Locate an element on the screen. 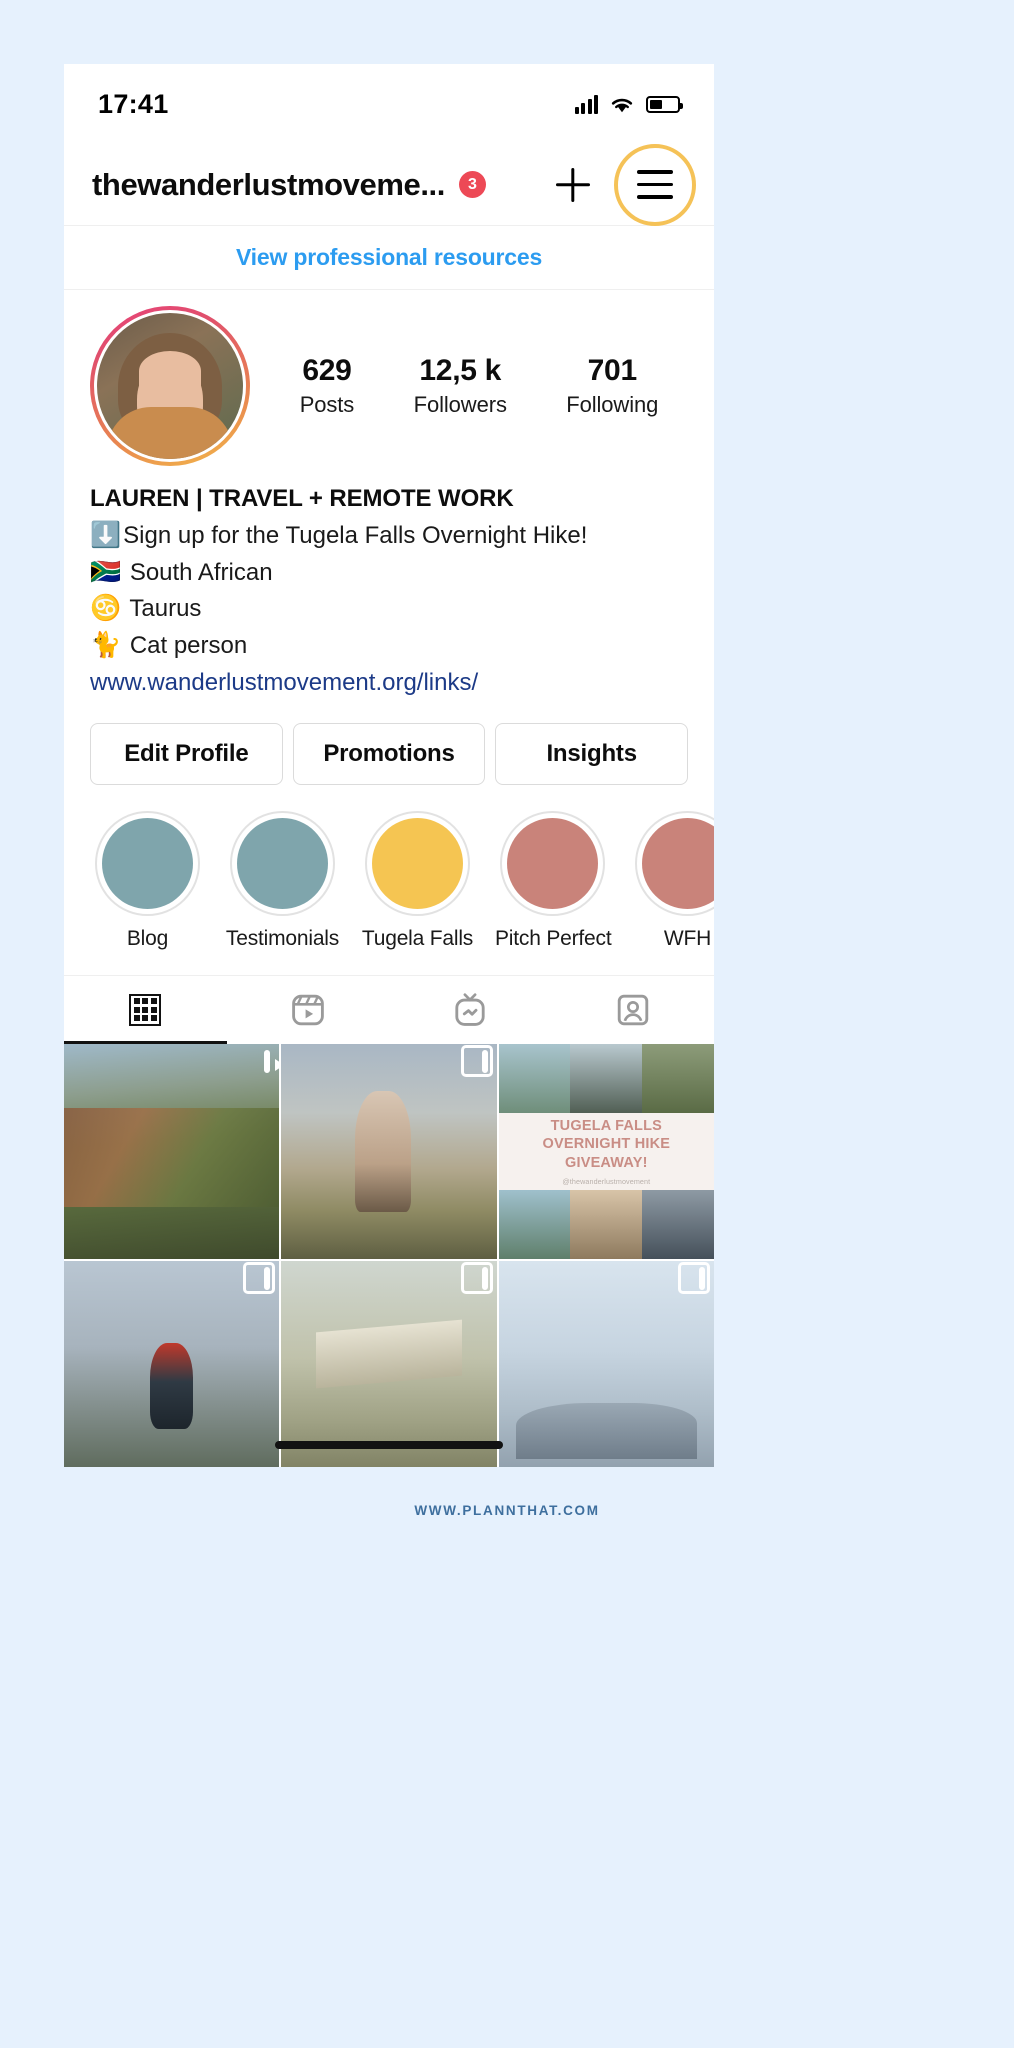 The width and height of the screenshot is (1014, 2048). tab-tagged is located at coordinates (633, 1010).